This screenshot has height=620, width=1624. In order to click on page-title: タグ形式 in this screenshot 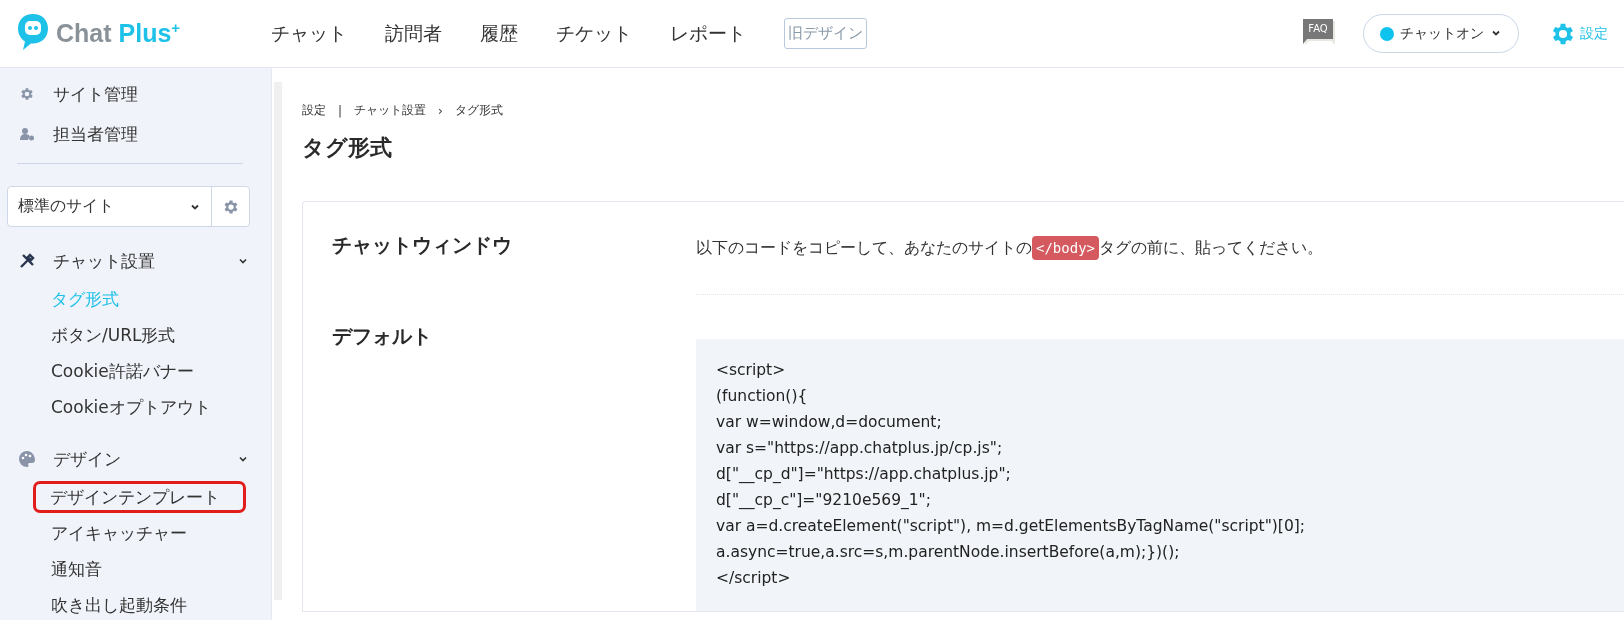, I will do `click(347, 148)`.